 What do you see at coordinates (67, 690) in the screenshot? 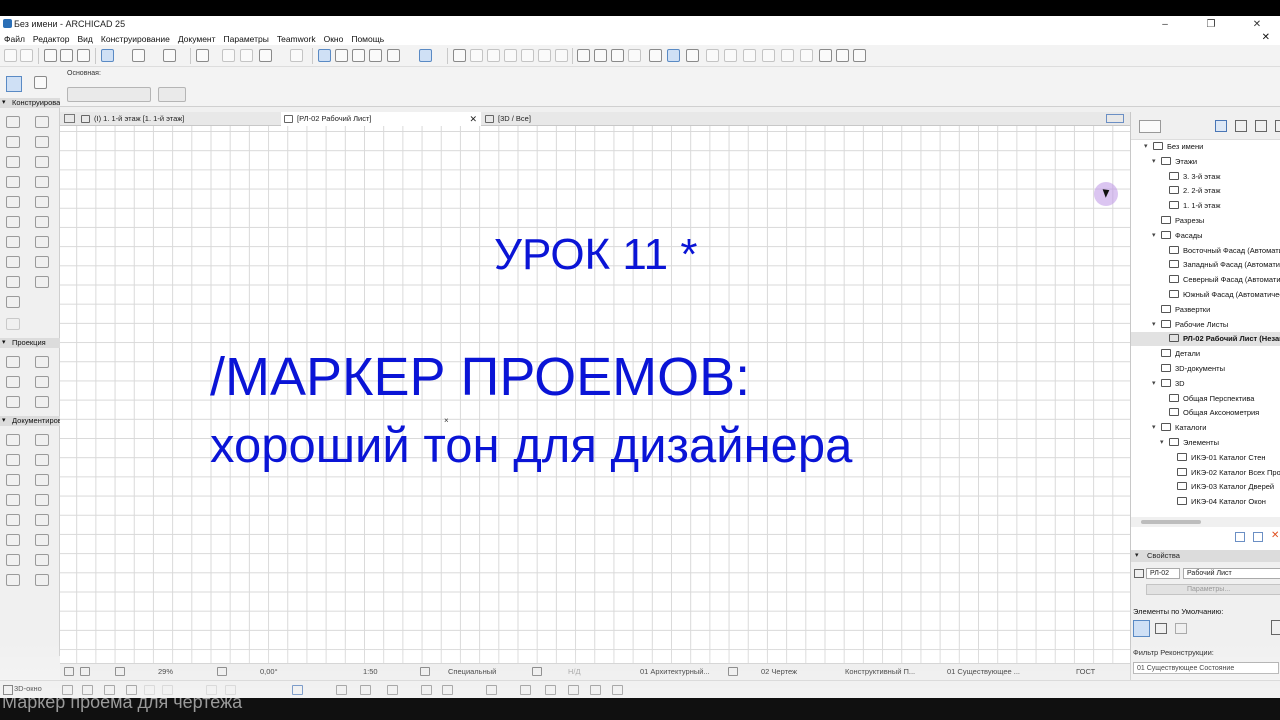
I see `3d-orbit-icon` at bounding box center [67, 690].